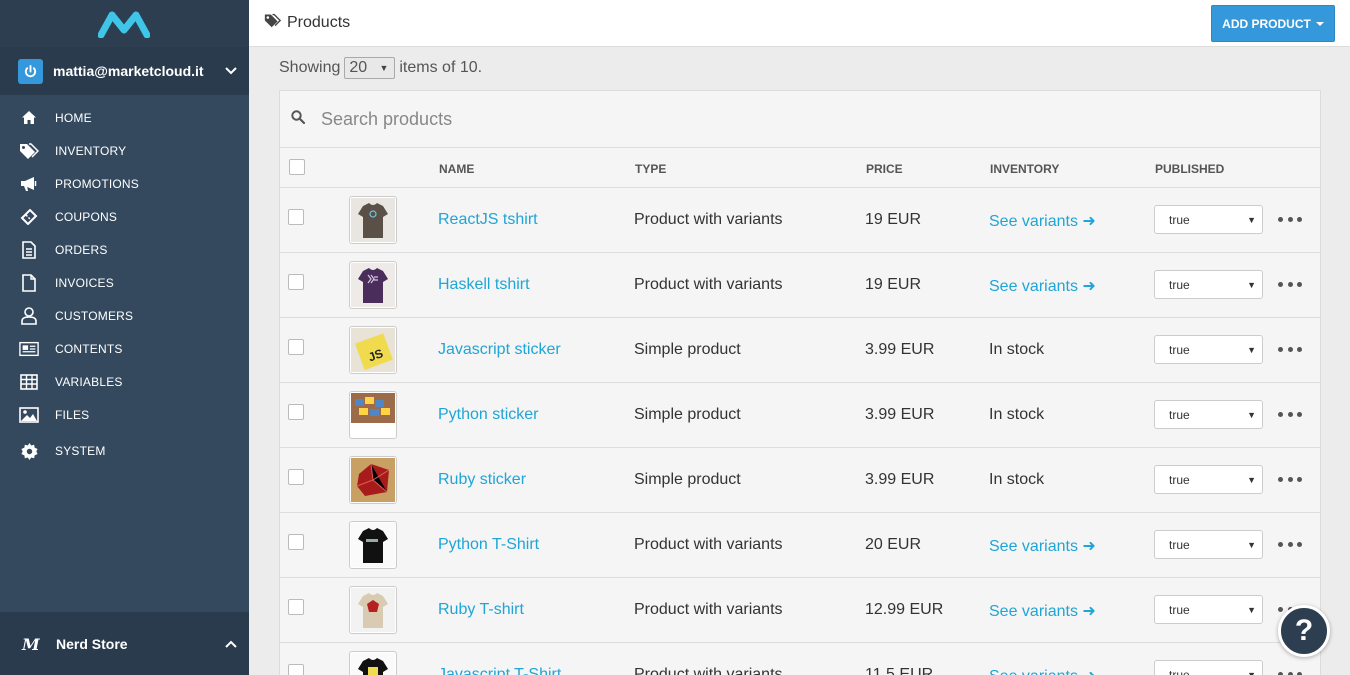 This screenshot has width=1350, height=675. I want to click on column-header-inventory: INVENTORY, so click(1024, 169).